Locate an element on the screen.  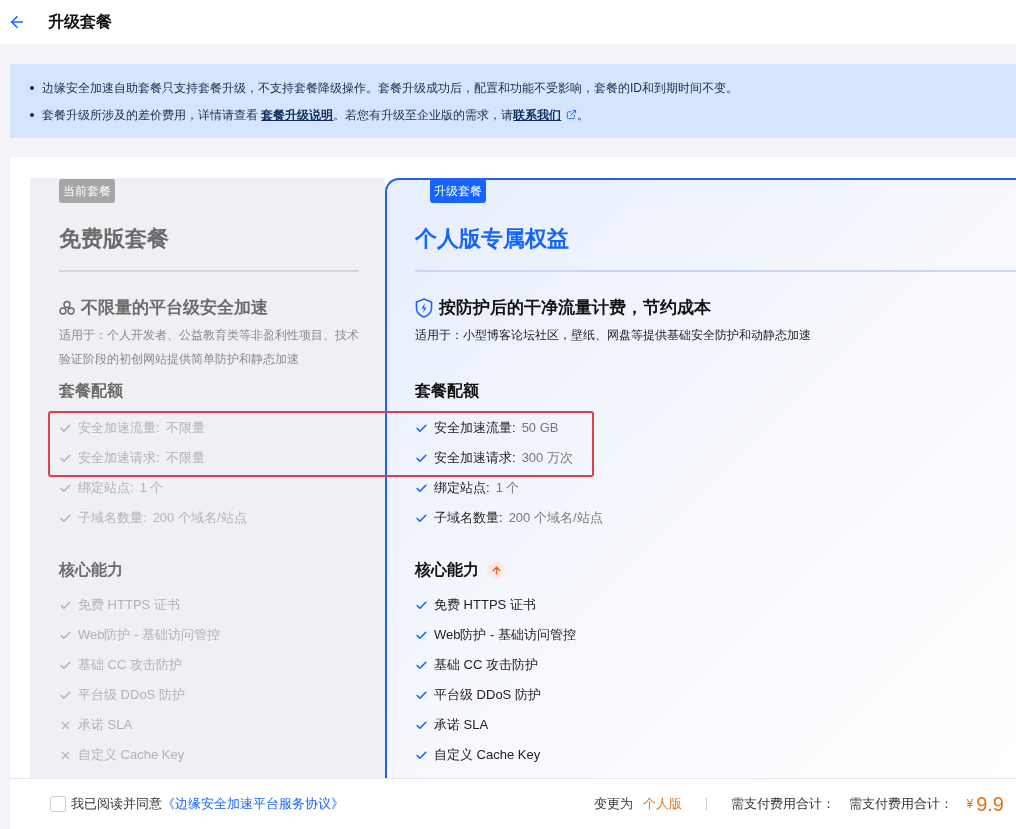
feature-heading: 不限量的平台级安全加速 is located at coordinates (174, 308).